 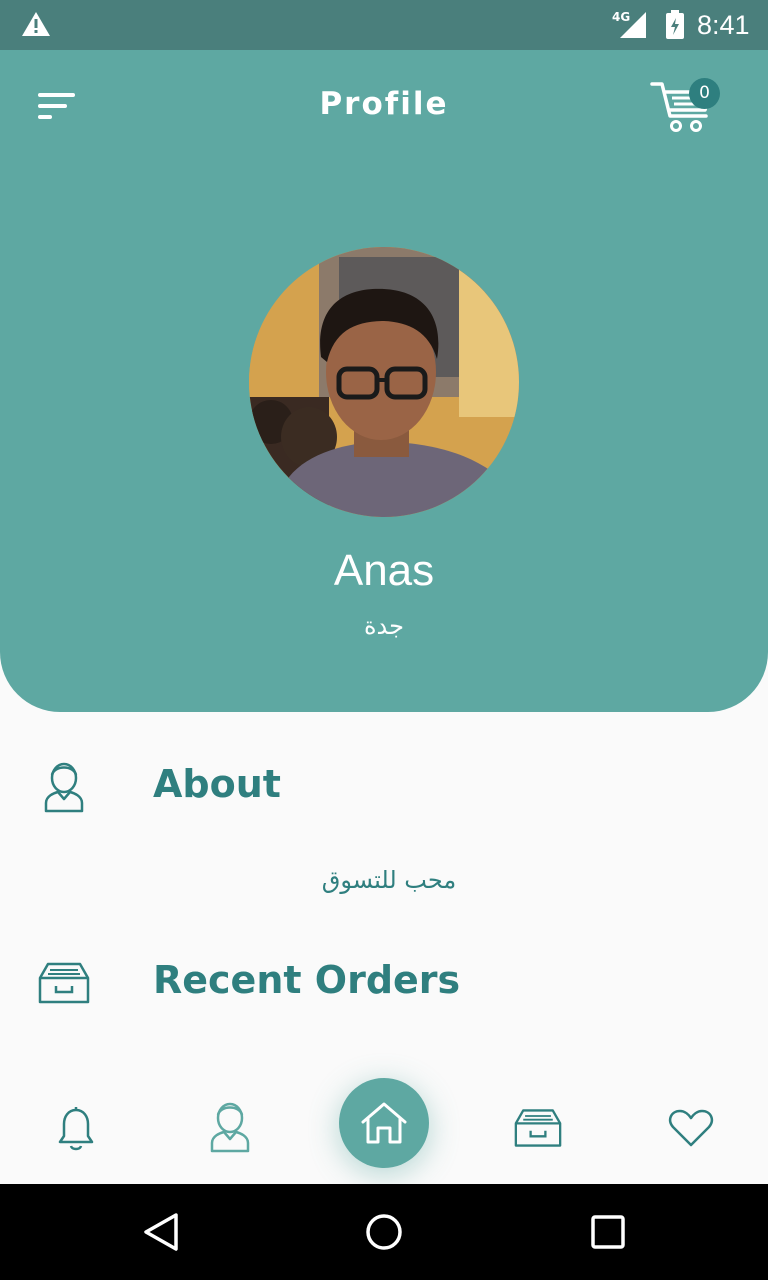 What do you see at coordinates (675, 24) in the screenshot?
I see `battery-icon` at bounding box center [675, 24].